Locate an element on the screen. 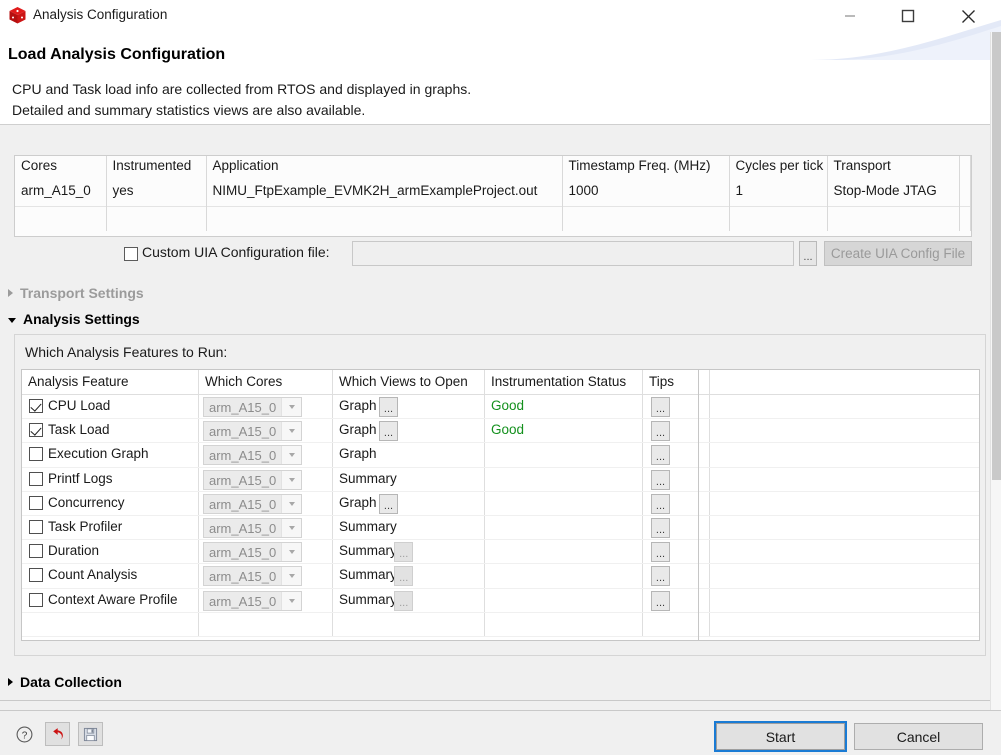 The image size is (1001, 755). col-header-which-cores: Which Cores is located at coordinates (244, 381).